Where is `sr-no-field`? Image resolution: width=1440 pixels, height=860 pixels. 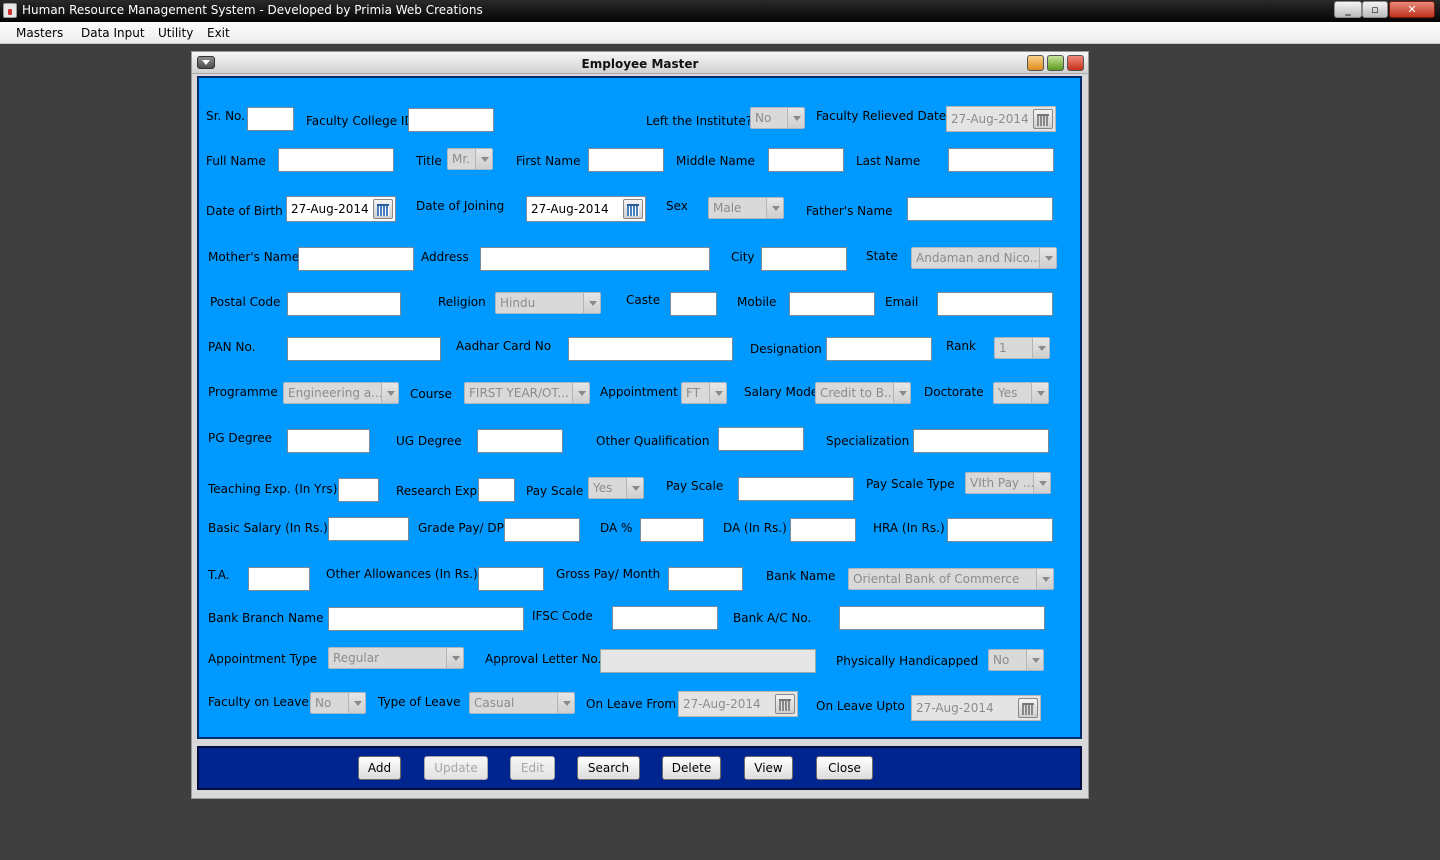 sr-no-field is located at coordinates (270, 119).